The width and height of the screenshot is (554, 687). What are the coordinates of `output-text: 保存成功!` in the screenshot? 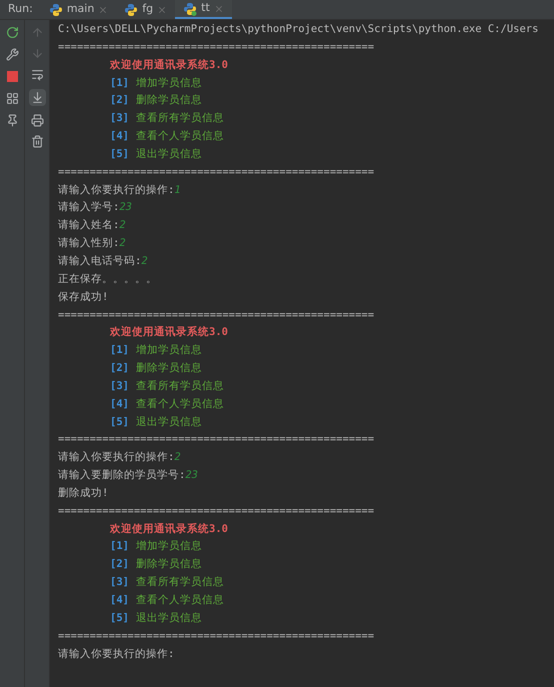 It's located at (83, 297).